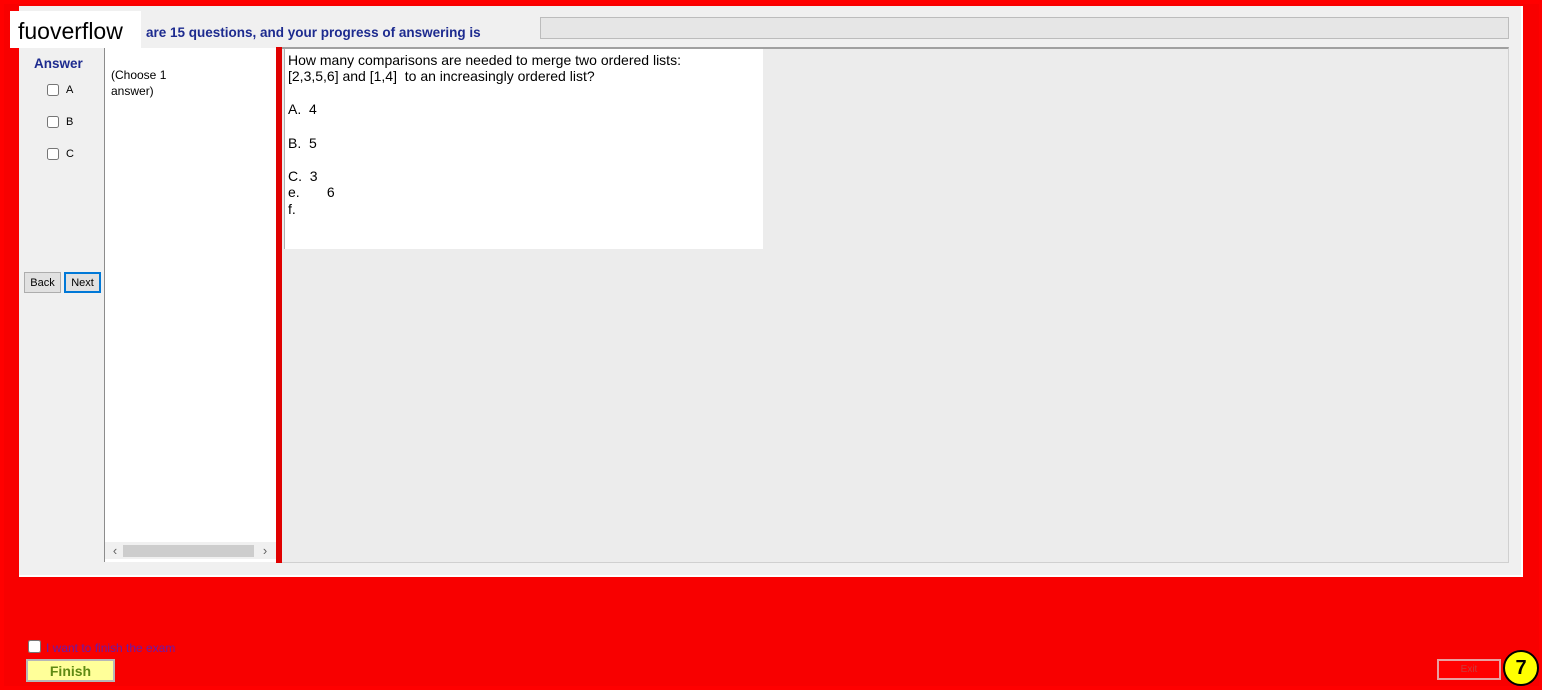  I want to click on question-line: e. 6, so click(311, 192).